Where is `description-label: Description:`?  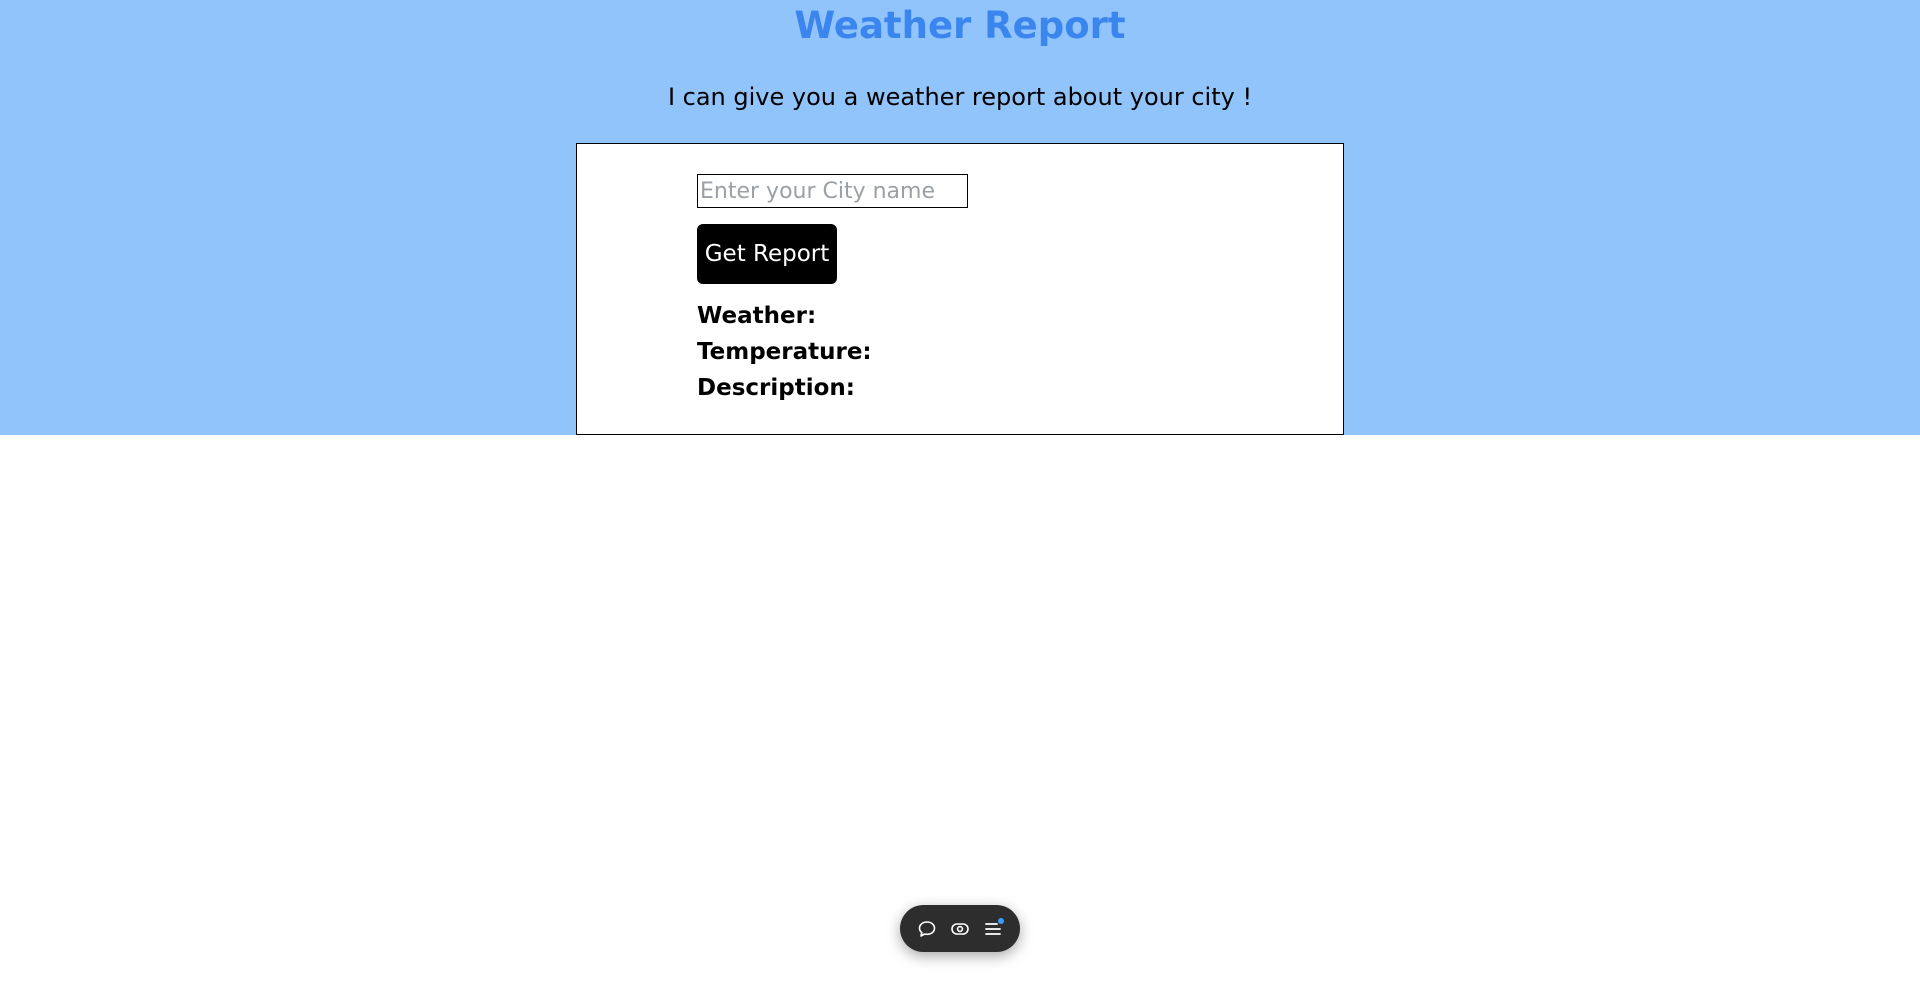 description-label: Description: is located at coordinates (776, 388).